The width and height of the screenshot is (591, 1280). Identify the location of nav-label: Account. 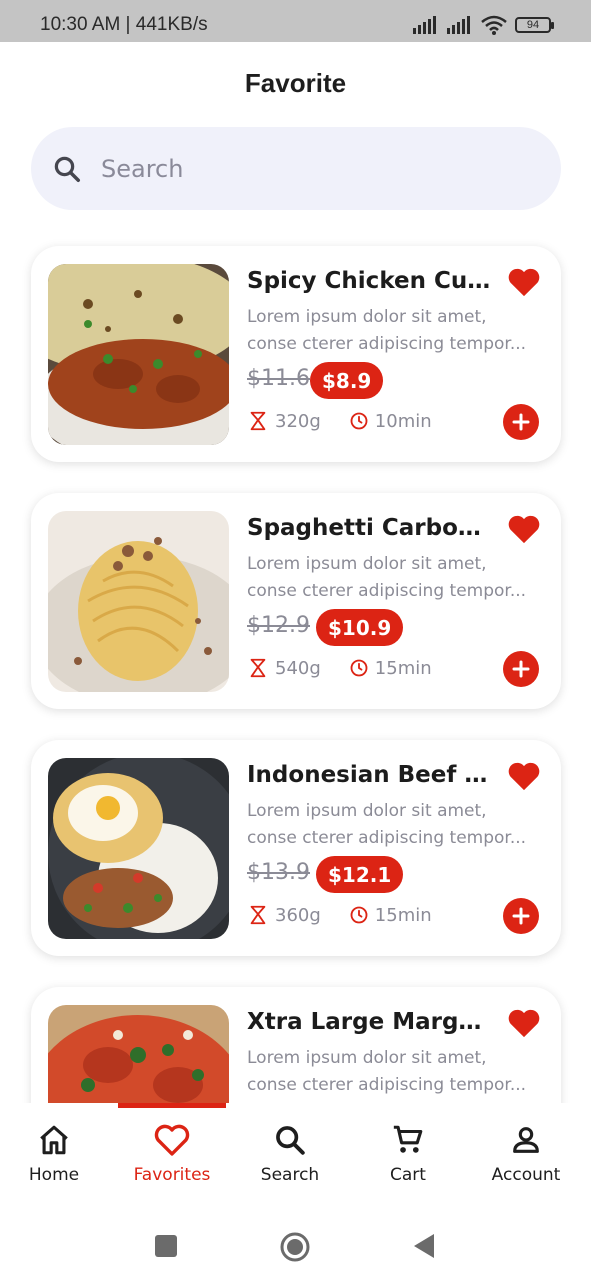
(526, 1175).